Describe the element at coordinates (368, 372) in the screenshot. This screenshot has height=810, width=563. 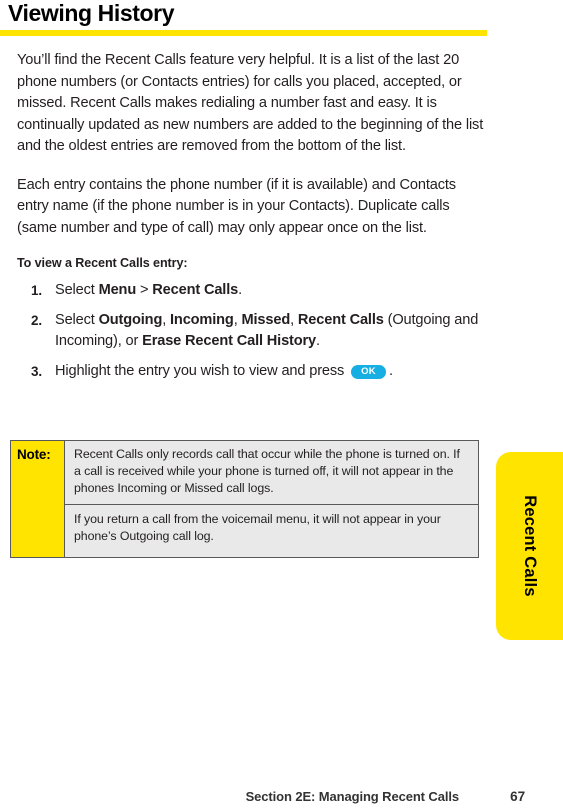
I see `ok-key-icon: OK` at that location.